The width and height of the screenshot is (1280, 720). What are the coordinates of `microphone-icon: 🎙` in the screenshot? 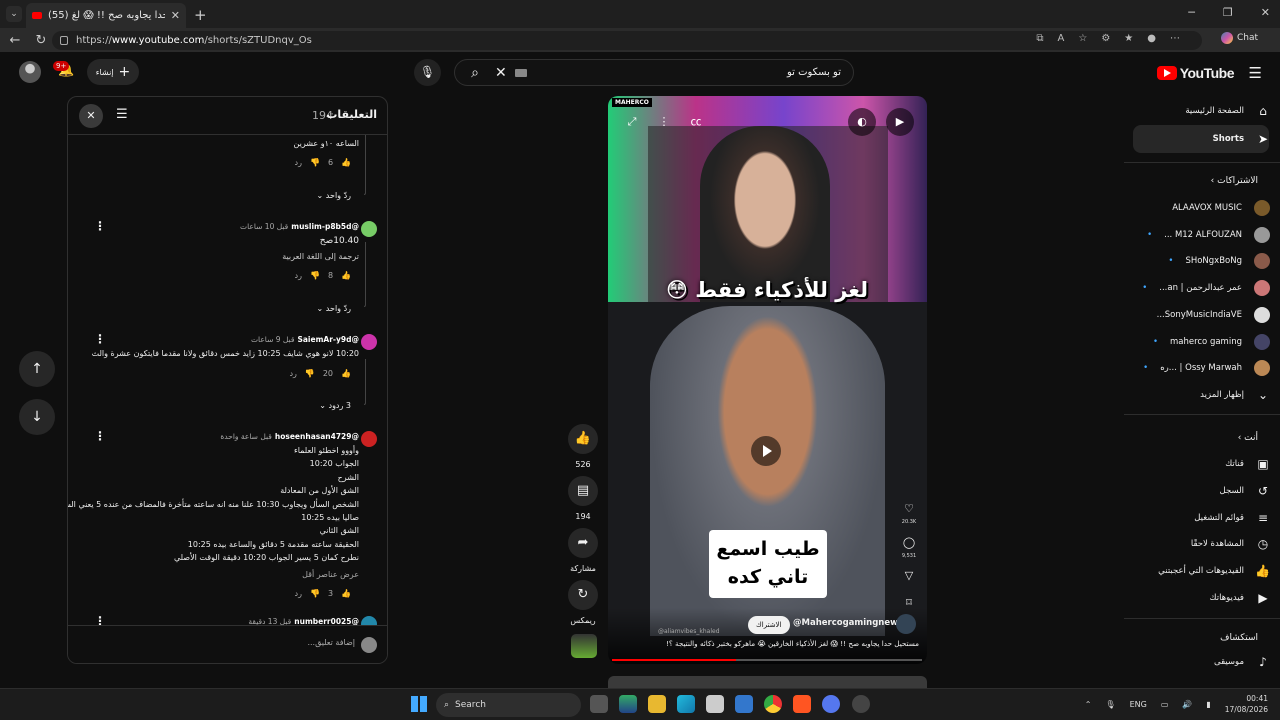 It's located at (1110, 704).